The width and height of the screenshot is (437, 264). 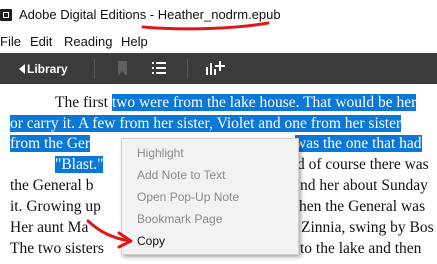 I want to click on text-line: The two sisters, so click(x=57, y=249).